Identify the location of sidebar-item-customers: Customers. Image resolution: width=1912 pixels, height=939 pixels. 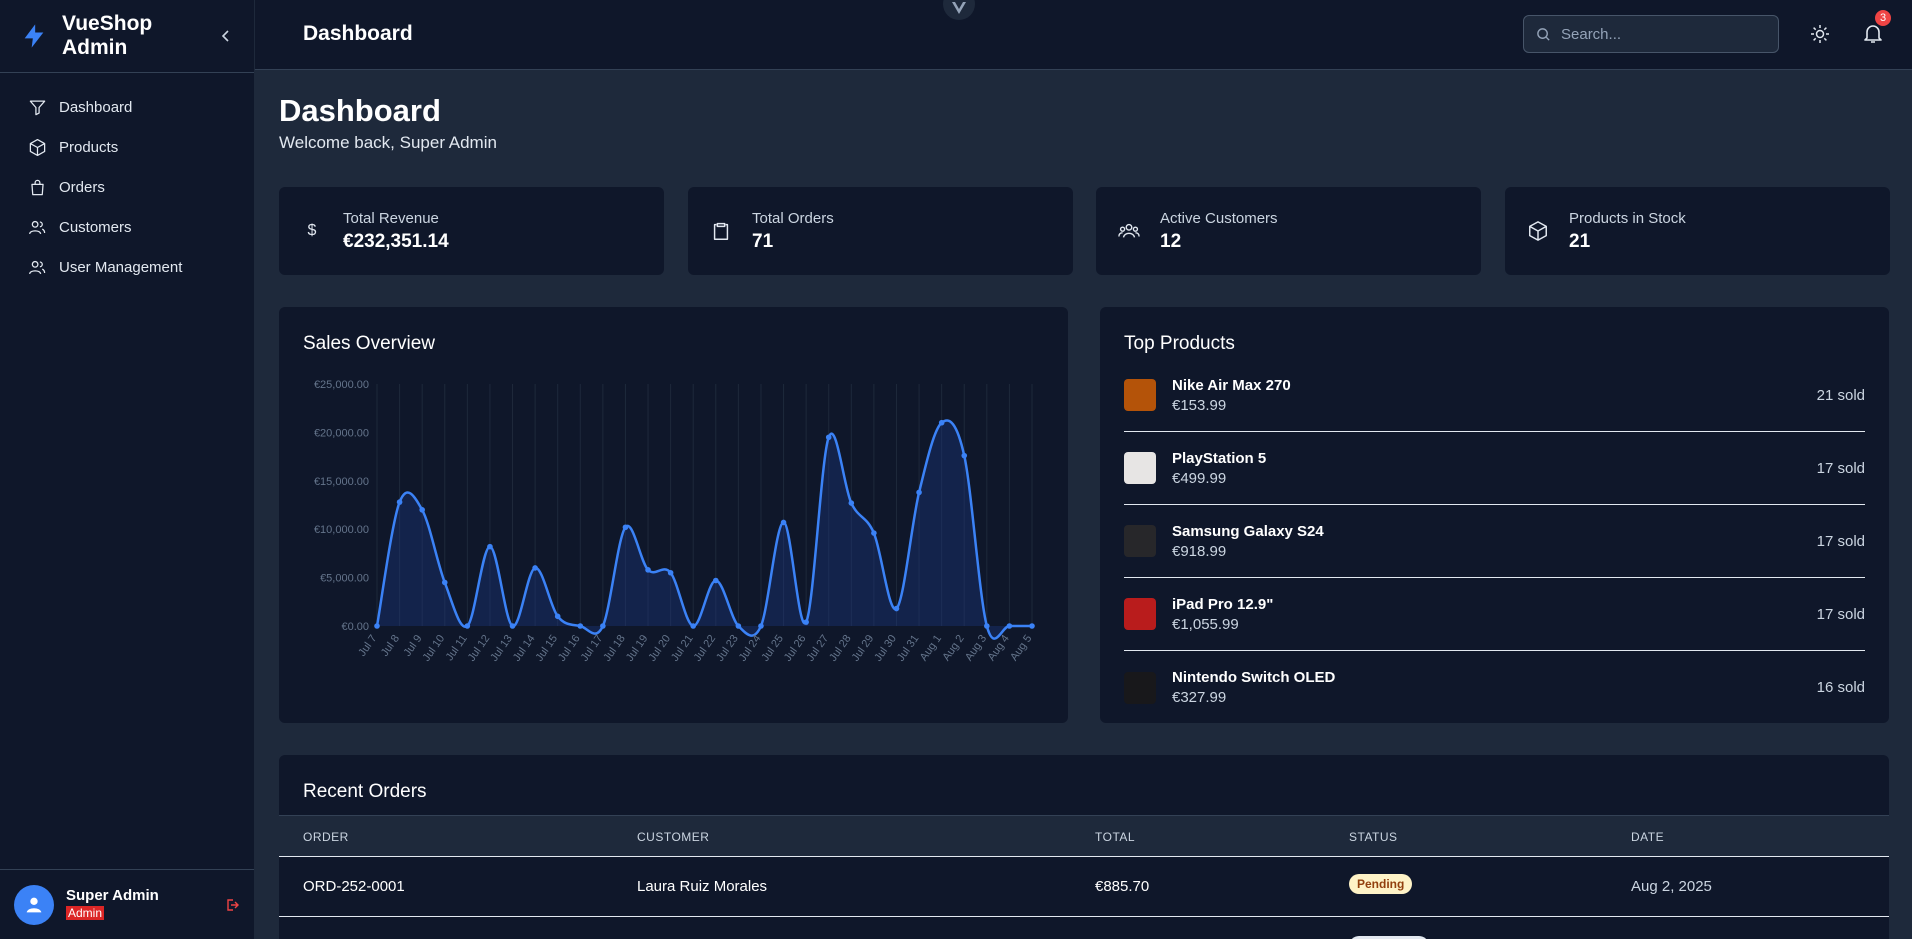
(127, 227).